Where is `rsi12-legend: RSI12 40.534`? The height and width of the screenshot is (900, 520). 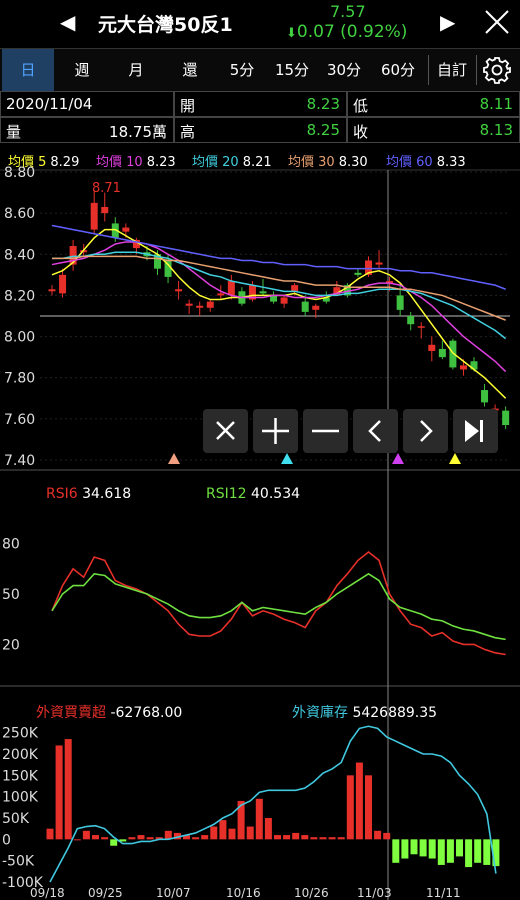 rsi12-legend: RSI12 40.534 is located at coordinates (253, 494).